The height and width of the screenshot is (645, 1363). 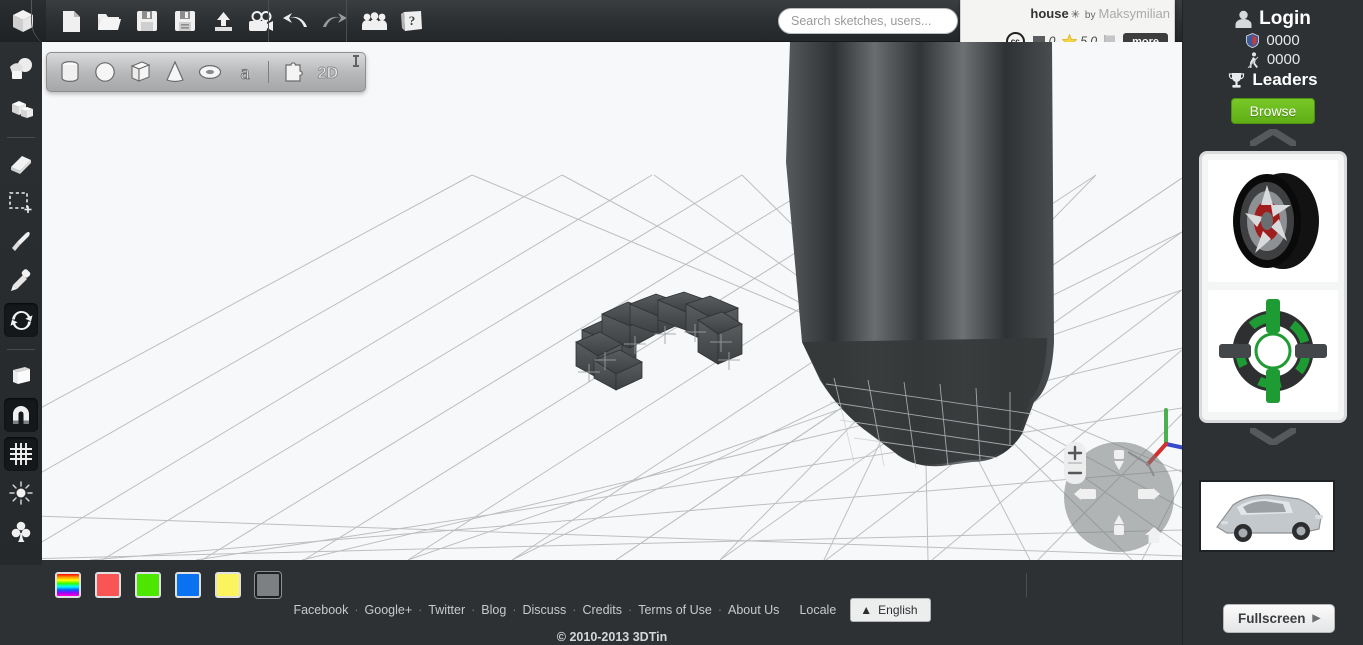 I want to click on chevron-up-icon, so click(x=1273, y=137).